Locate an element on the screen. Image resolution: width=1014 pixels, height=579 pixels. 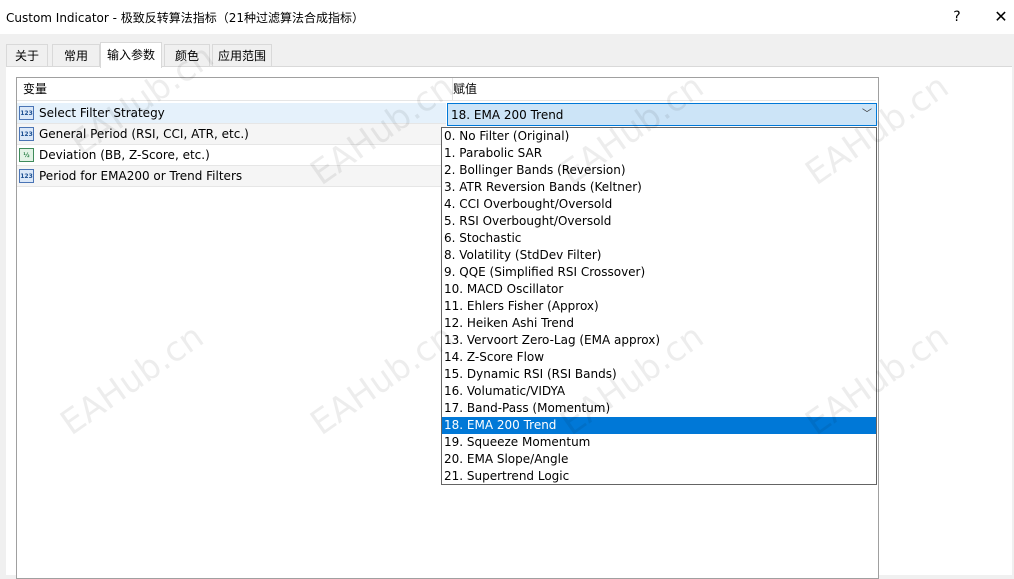
dropdown-option: 19. Squeeze Momentum is located at coordinates (659, 442).